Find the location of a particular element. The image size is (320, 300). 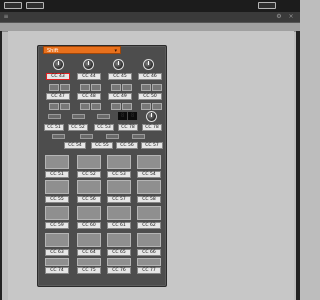

cc-label: CC 54 is located at coordinates (75, 145).